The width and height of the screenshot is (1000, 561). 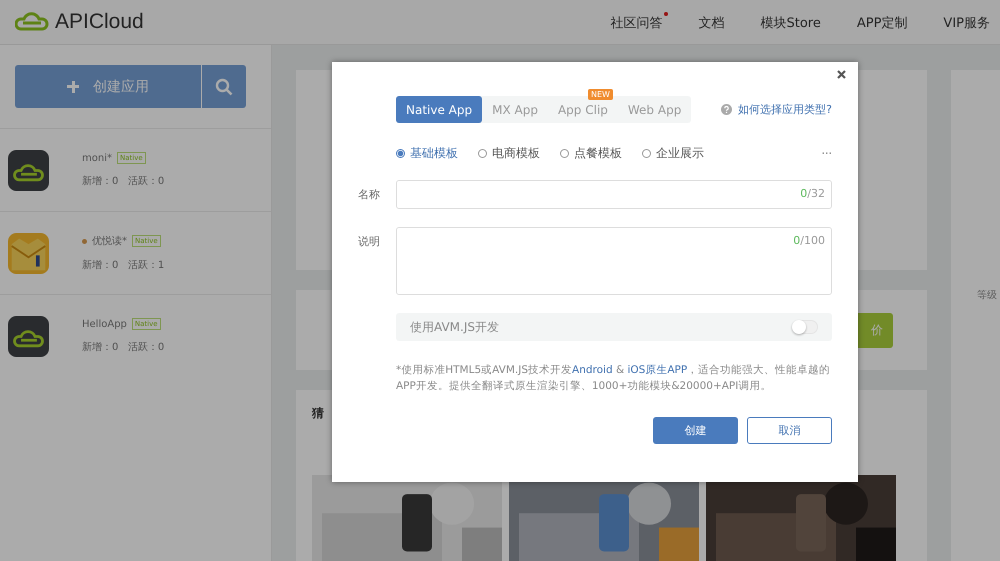 What do you see at coordinates (515, 109) in the screenshot?
I see `app-type-tab: MX App` at bounding box center [515, 109].